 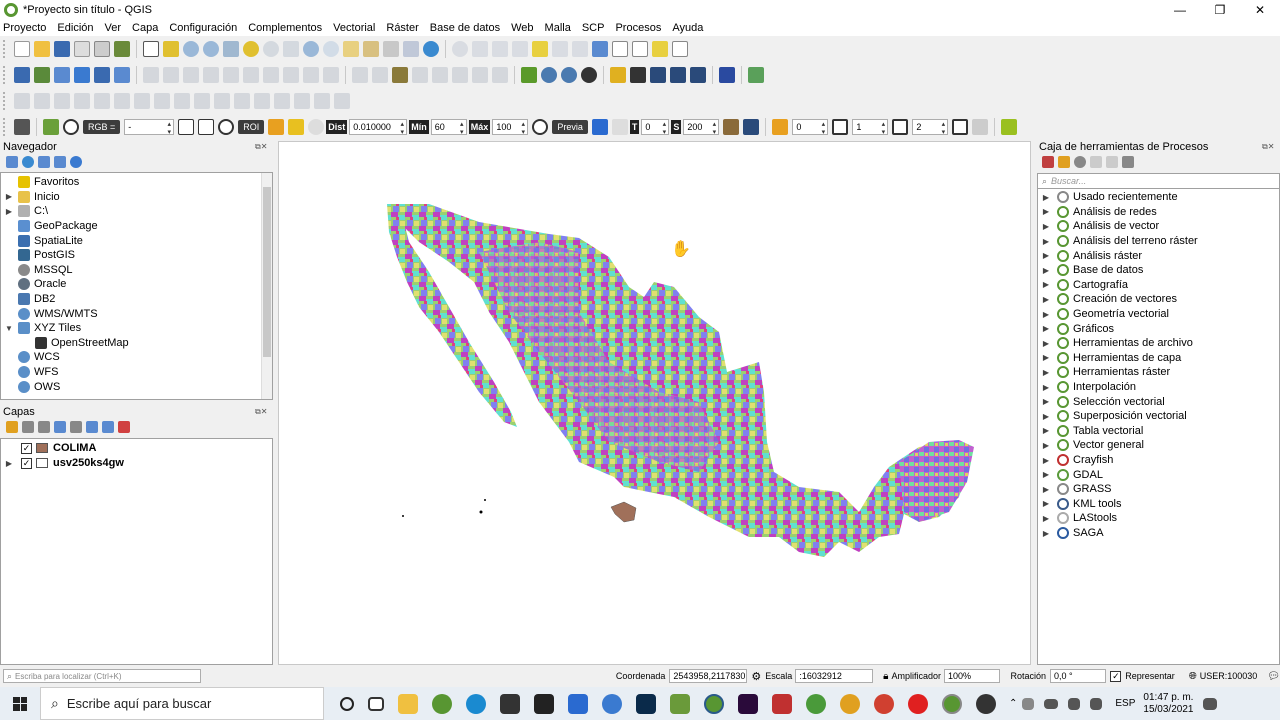 I want to click on processing-provider: ▶ LAStools, so click(x=1077, y=518).